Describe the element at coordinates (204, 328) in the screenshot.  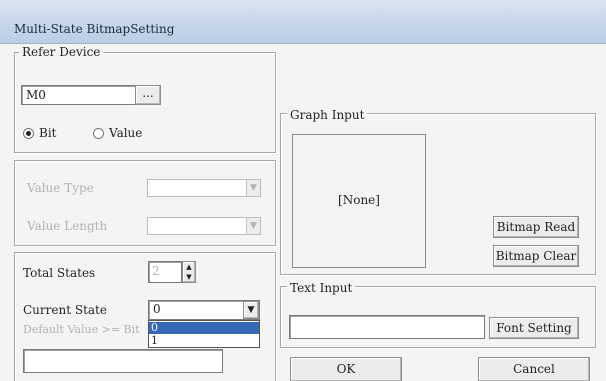
I see `dropdown-option: 0` at that location.